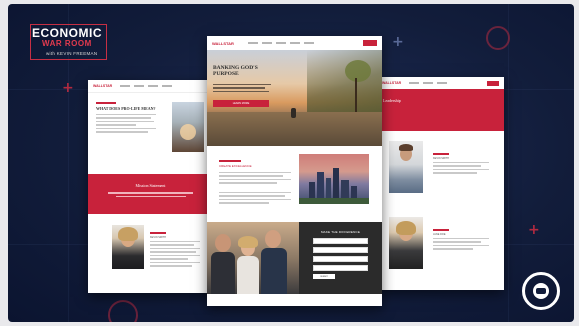 This screenshot has height=326, width=579. Describe the element at coordinates (223, 43) in the screenshot. I see `center-brand: WALLSTAR` at that location.